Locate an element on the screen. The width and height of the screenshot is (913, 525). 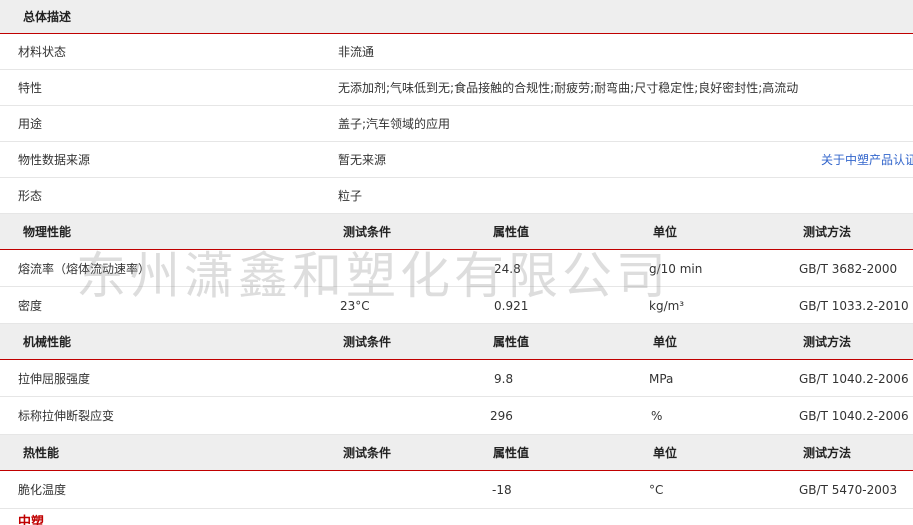
row-label: 材料状态 is located at coordinates (42, 52).